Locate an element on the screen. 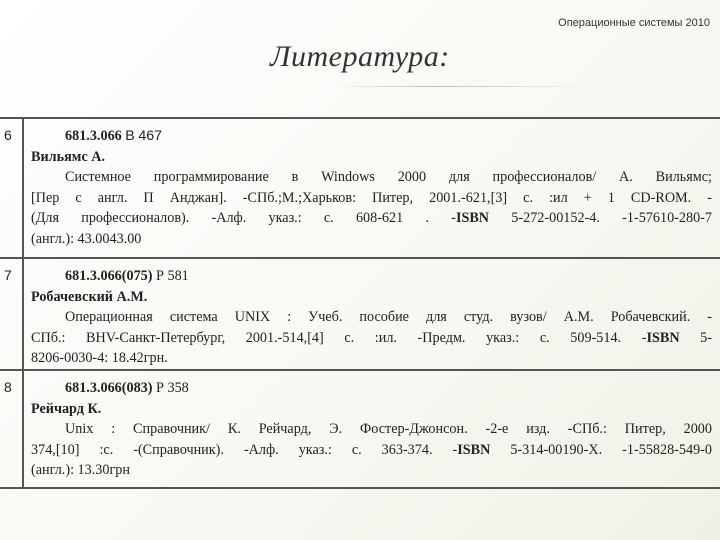 Image resolution: width=720 pixels, height=540 pixels. title-divider is located at coordinates (460, 86).